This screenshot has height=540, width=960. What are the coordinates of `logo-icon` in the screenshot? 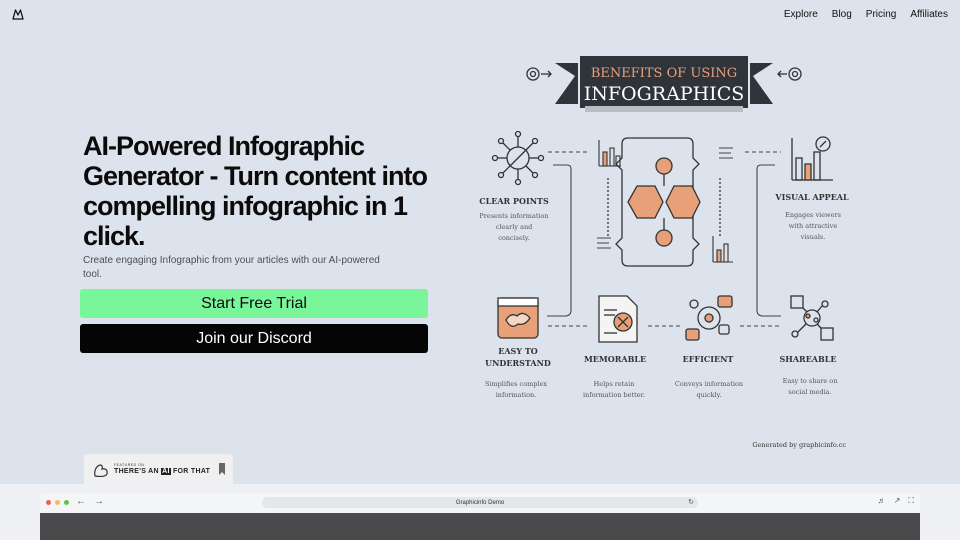 It's located at (18, 14).